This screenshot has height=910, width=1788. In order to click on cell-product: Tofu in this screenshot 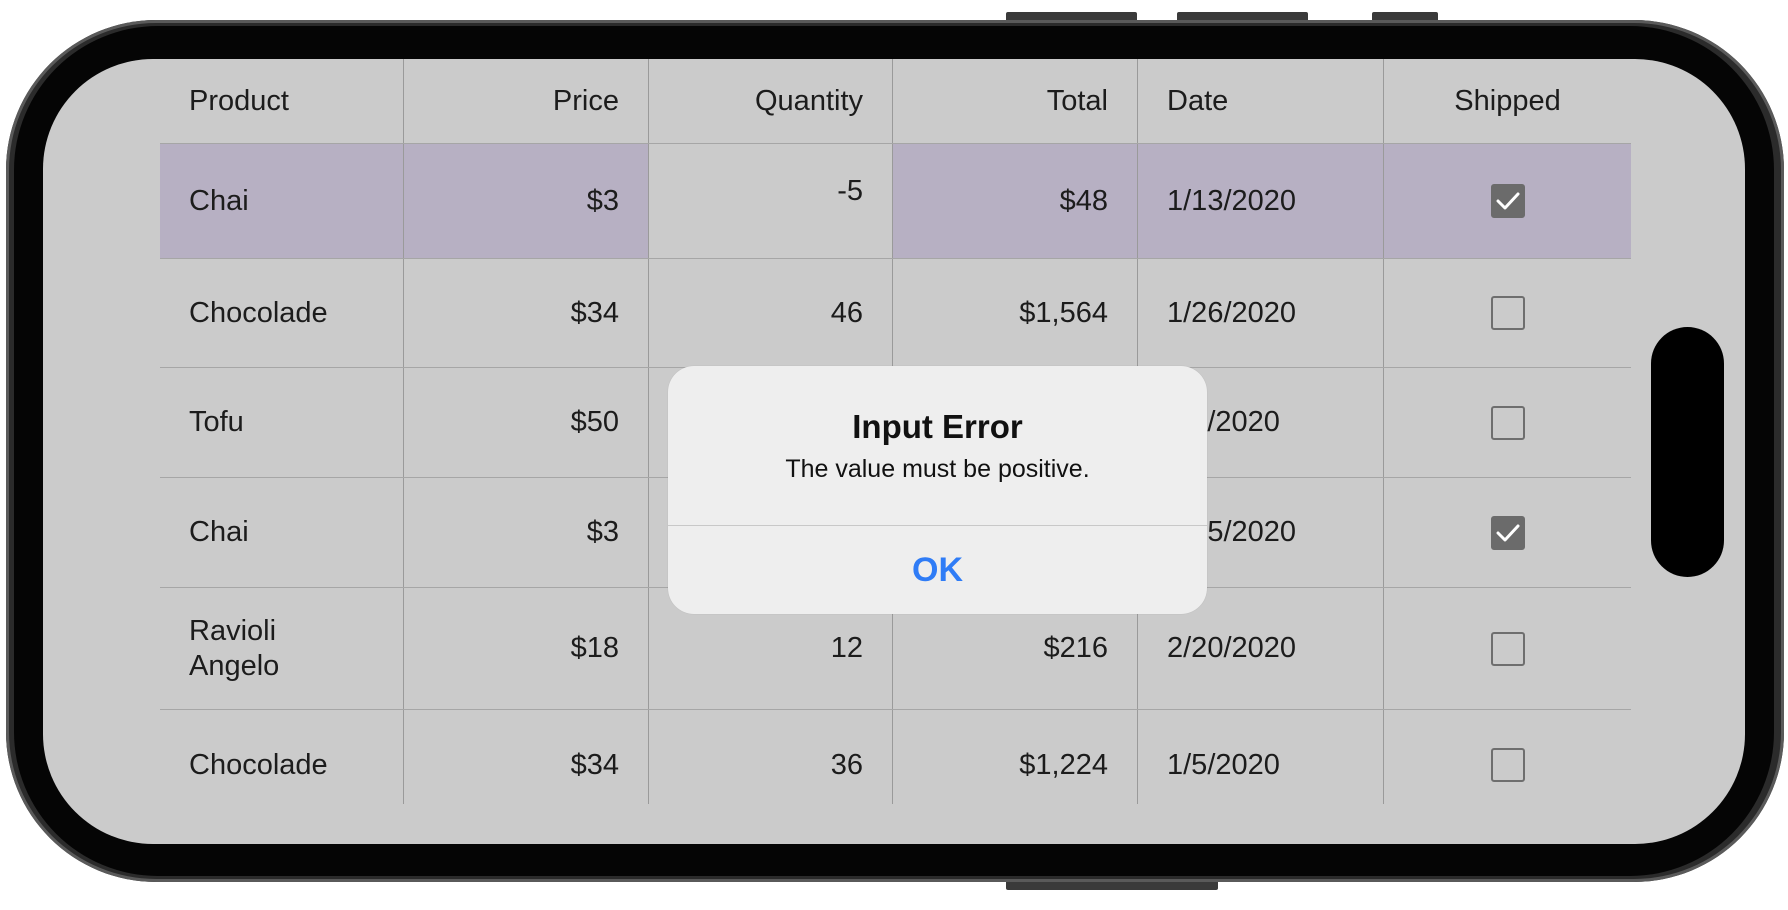, I will do `click(281, 422)`.